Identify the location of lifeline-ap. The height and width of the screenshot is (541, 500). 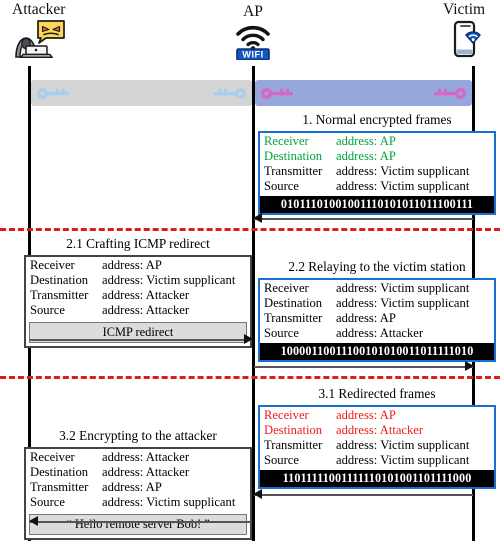
(253, 303).